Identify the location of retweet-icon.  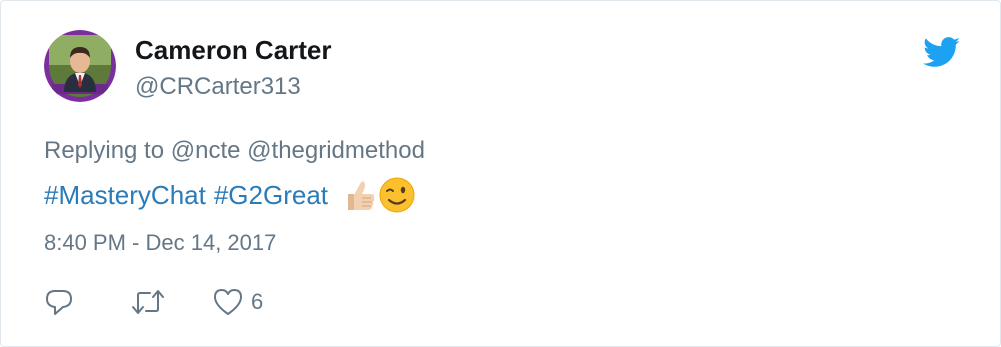
(148, 302).